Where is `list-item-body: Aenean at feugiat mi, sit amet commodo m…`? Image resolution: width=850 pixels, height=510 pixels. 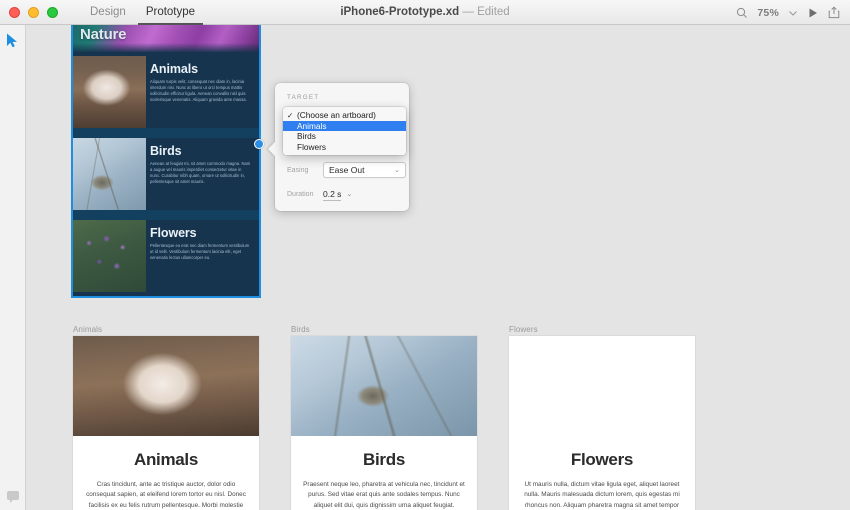
list-item-body: Aenean at feugiat mi, sit amet commodo m… is located at coordinates (200, 173).